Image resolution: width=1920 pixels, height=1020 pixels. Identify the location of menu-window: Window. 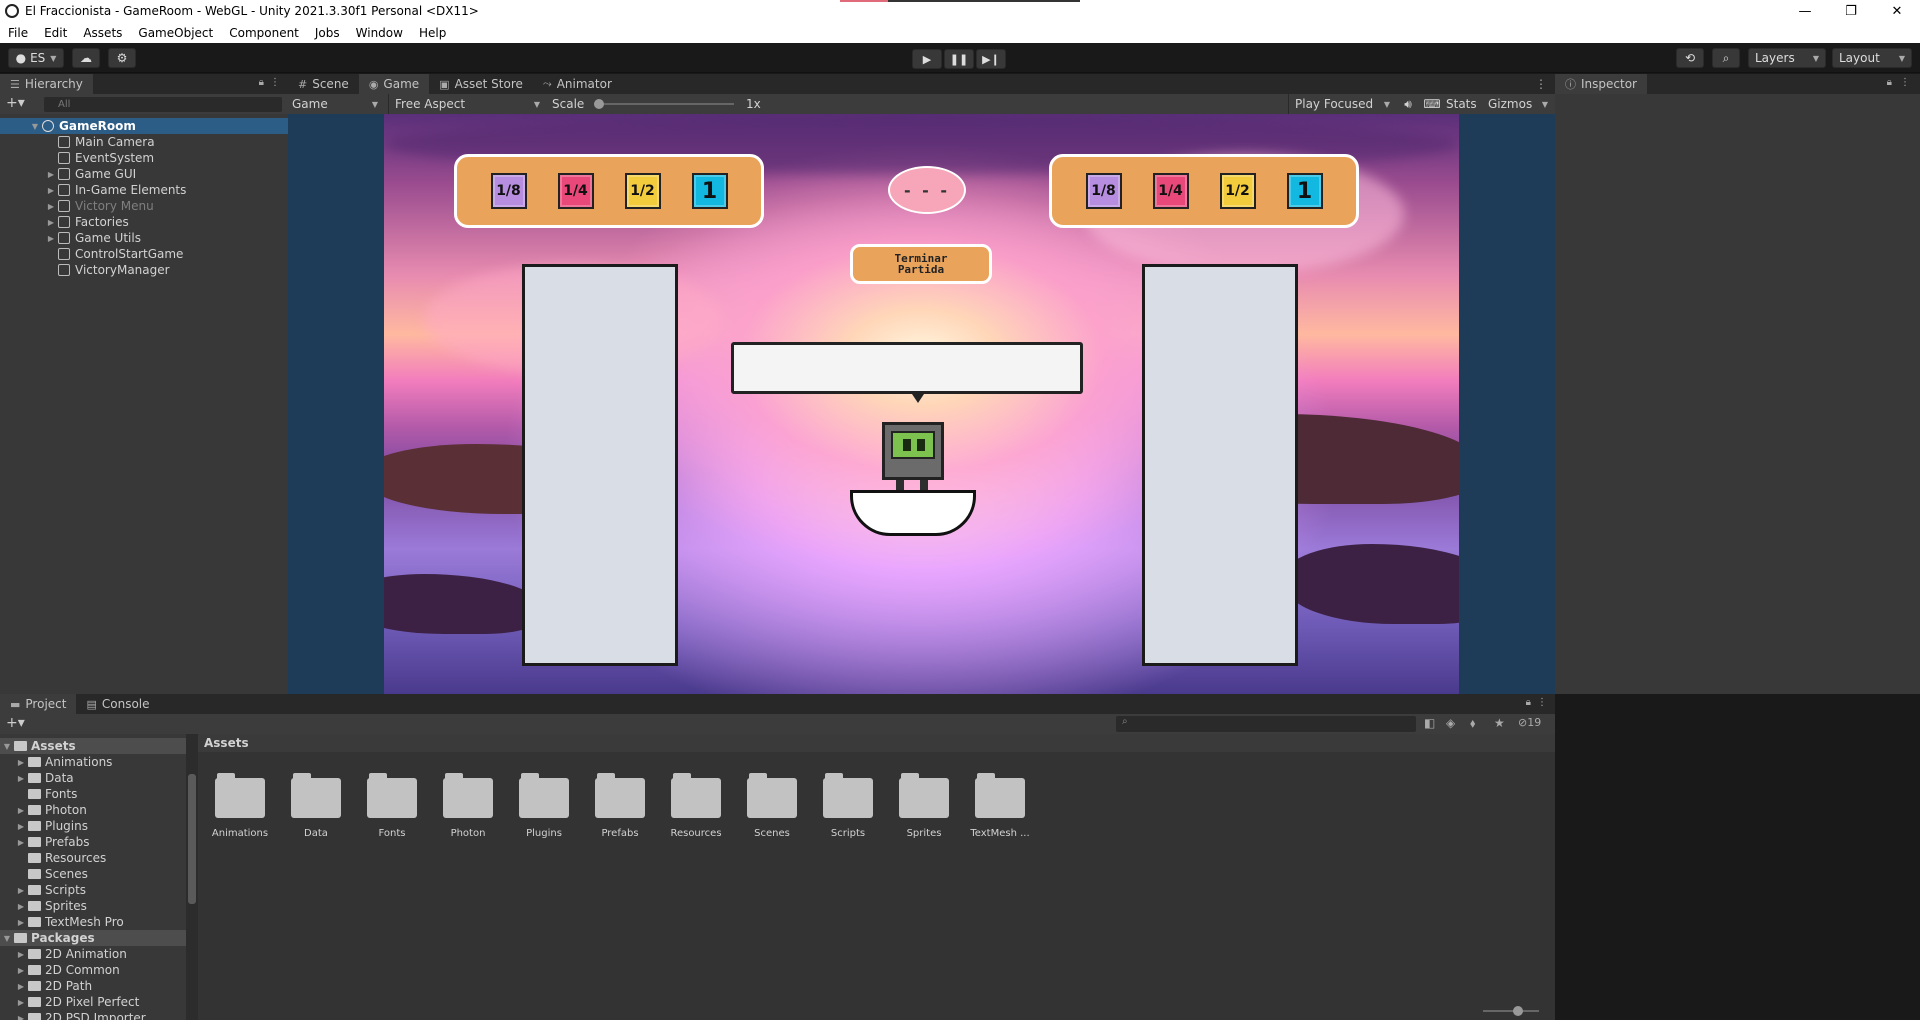
(379, 33).